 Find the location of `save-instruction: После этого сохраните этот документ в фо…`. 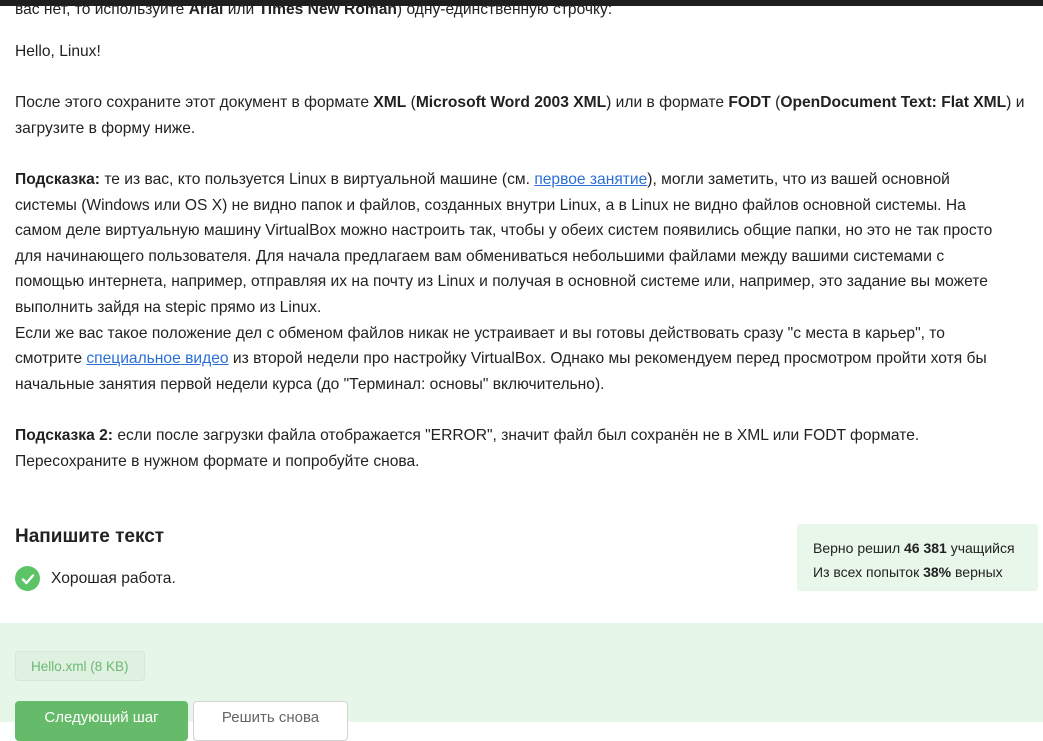

save-instruction: После этого сохраните этот документ в фо… is located at coordinates (520, 115).